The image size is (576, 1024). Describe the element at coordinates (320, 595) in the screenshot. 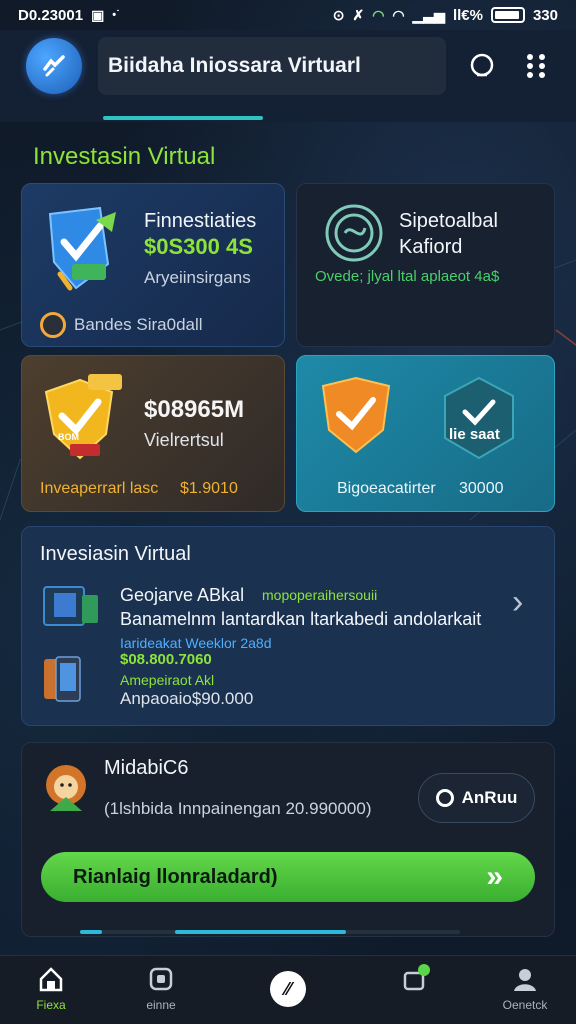

I see `invest-item-tag: mopoperaihersouii` at that location.